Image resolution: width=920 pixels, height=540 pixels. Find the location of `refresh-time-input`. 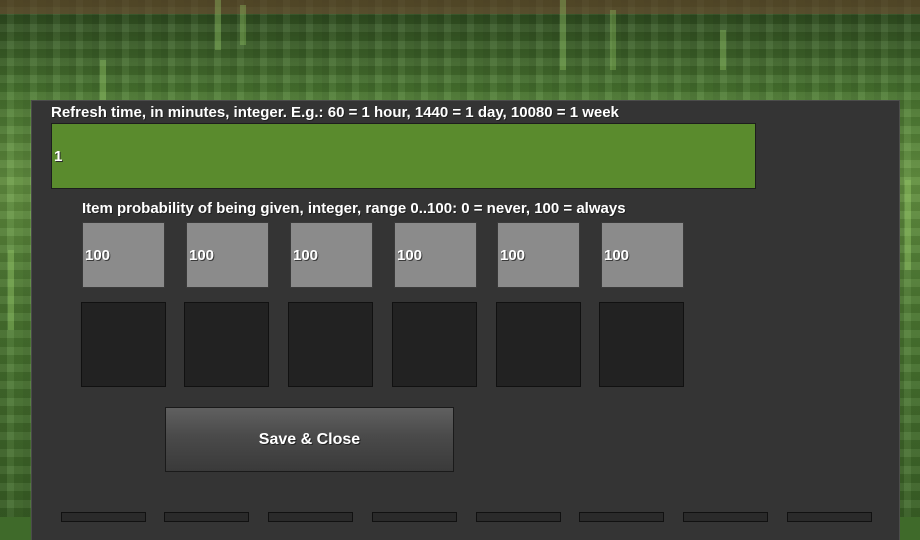

refresh-time-input is located at coordinates (403, 156).